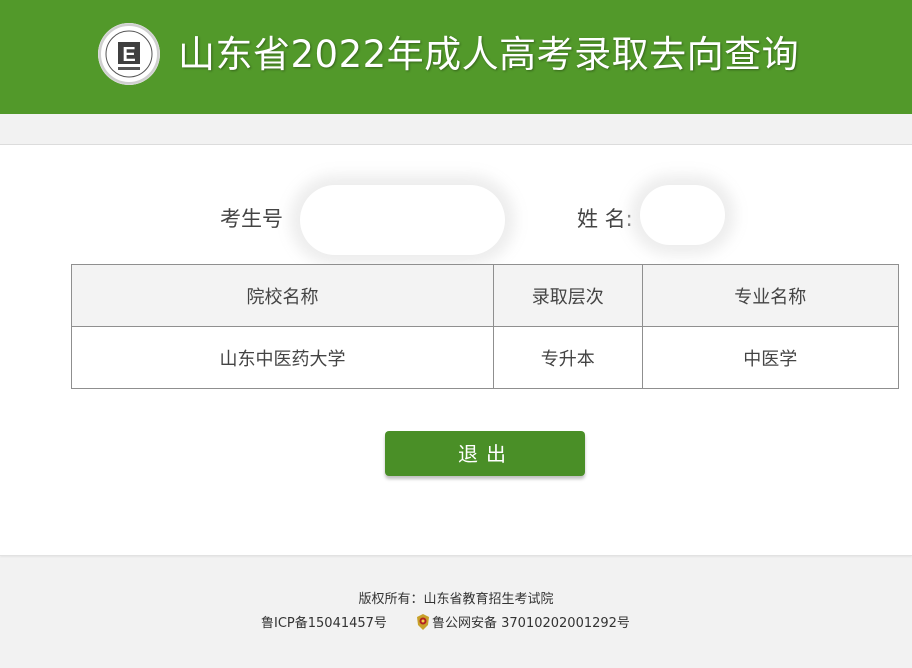 The width and height of the screenshot is (912, 668). Describe the element at coordinates (489, 54) in the screenshot. I see `page-title: 山东省2022年成人高考录取去向查询` at that location.